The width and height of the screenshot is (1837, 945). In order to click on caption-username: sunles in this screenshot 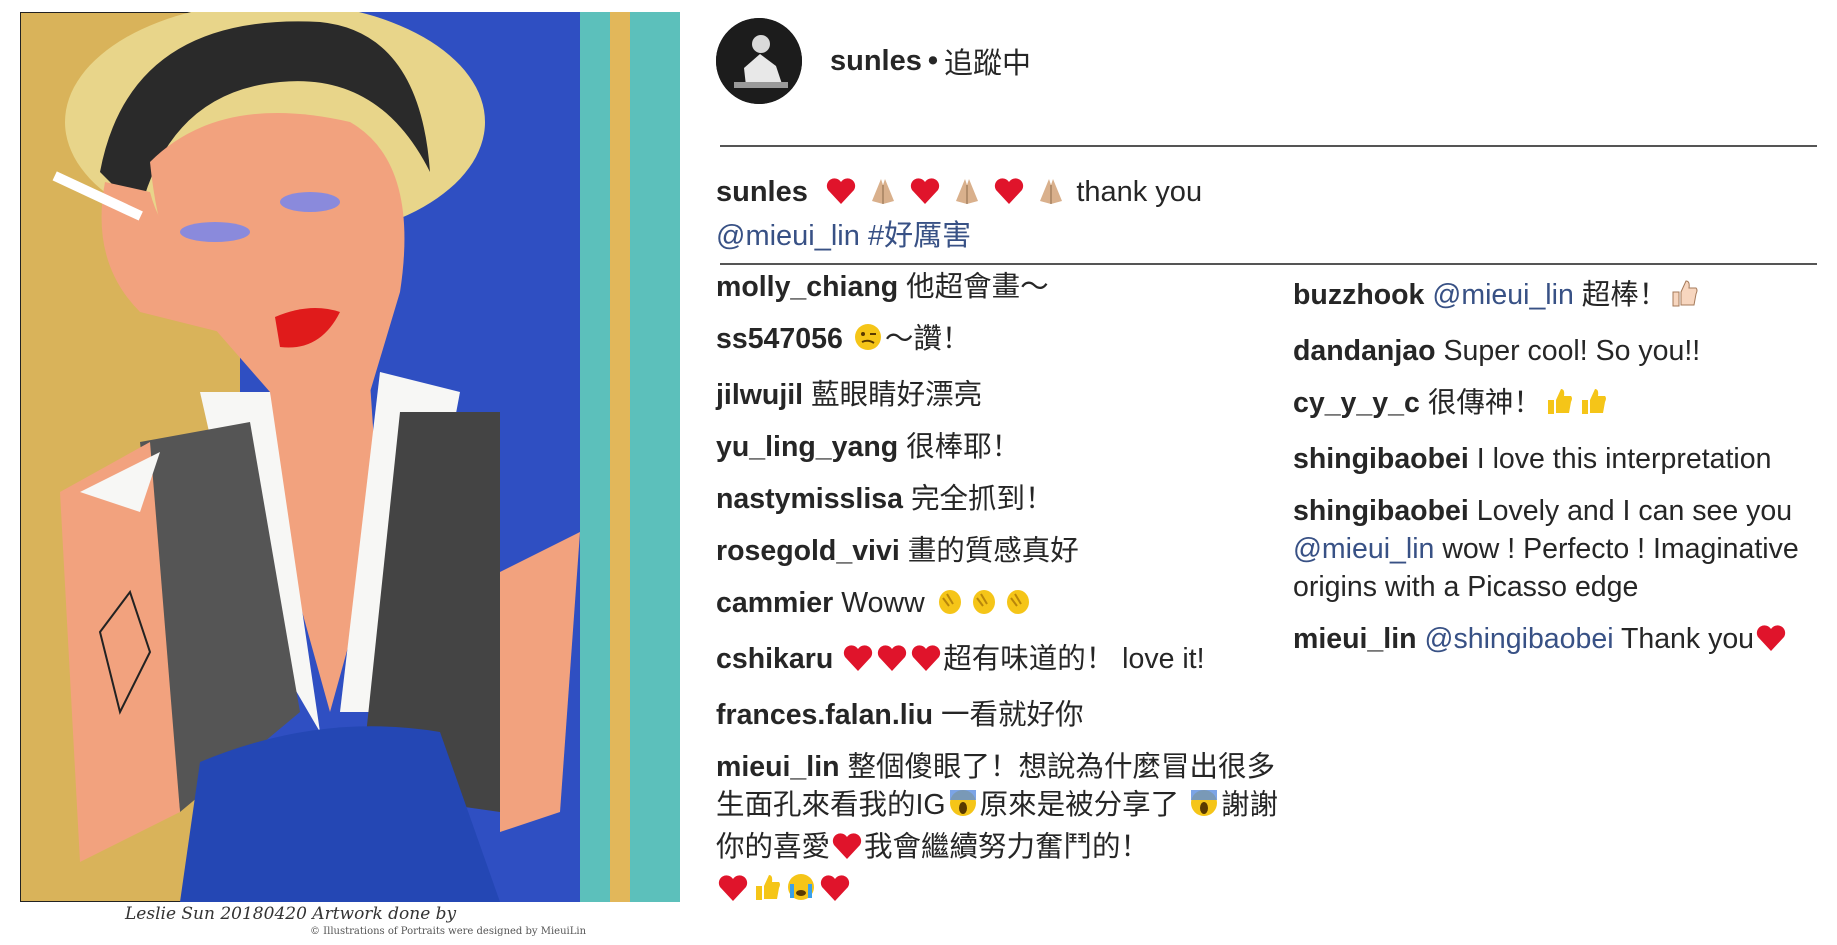, I will do `click(762, 192)`.